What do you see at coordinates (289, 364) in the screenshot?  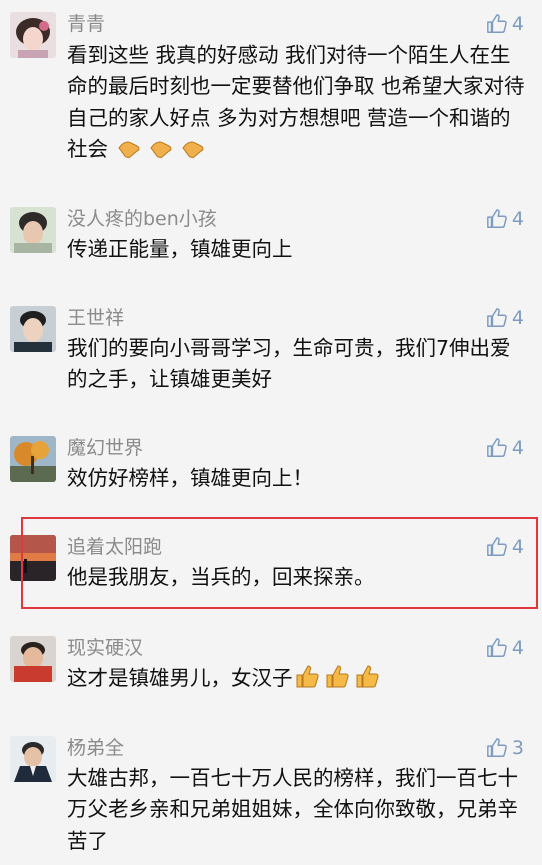 I see `comment-text: 我们的要向小哥哥学习，生命可贵，我们7伸出爱的之手，让镇雄更美好` at bounding box center [289, 364].